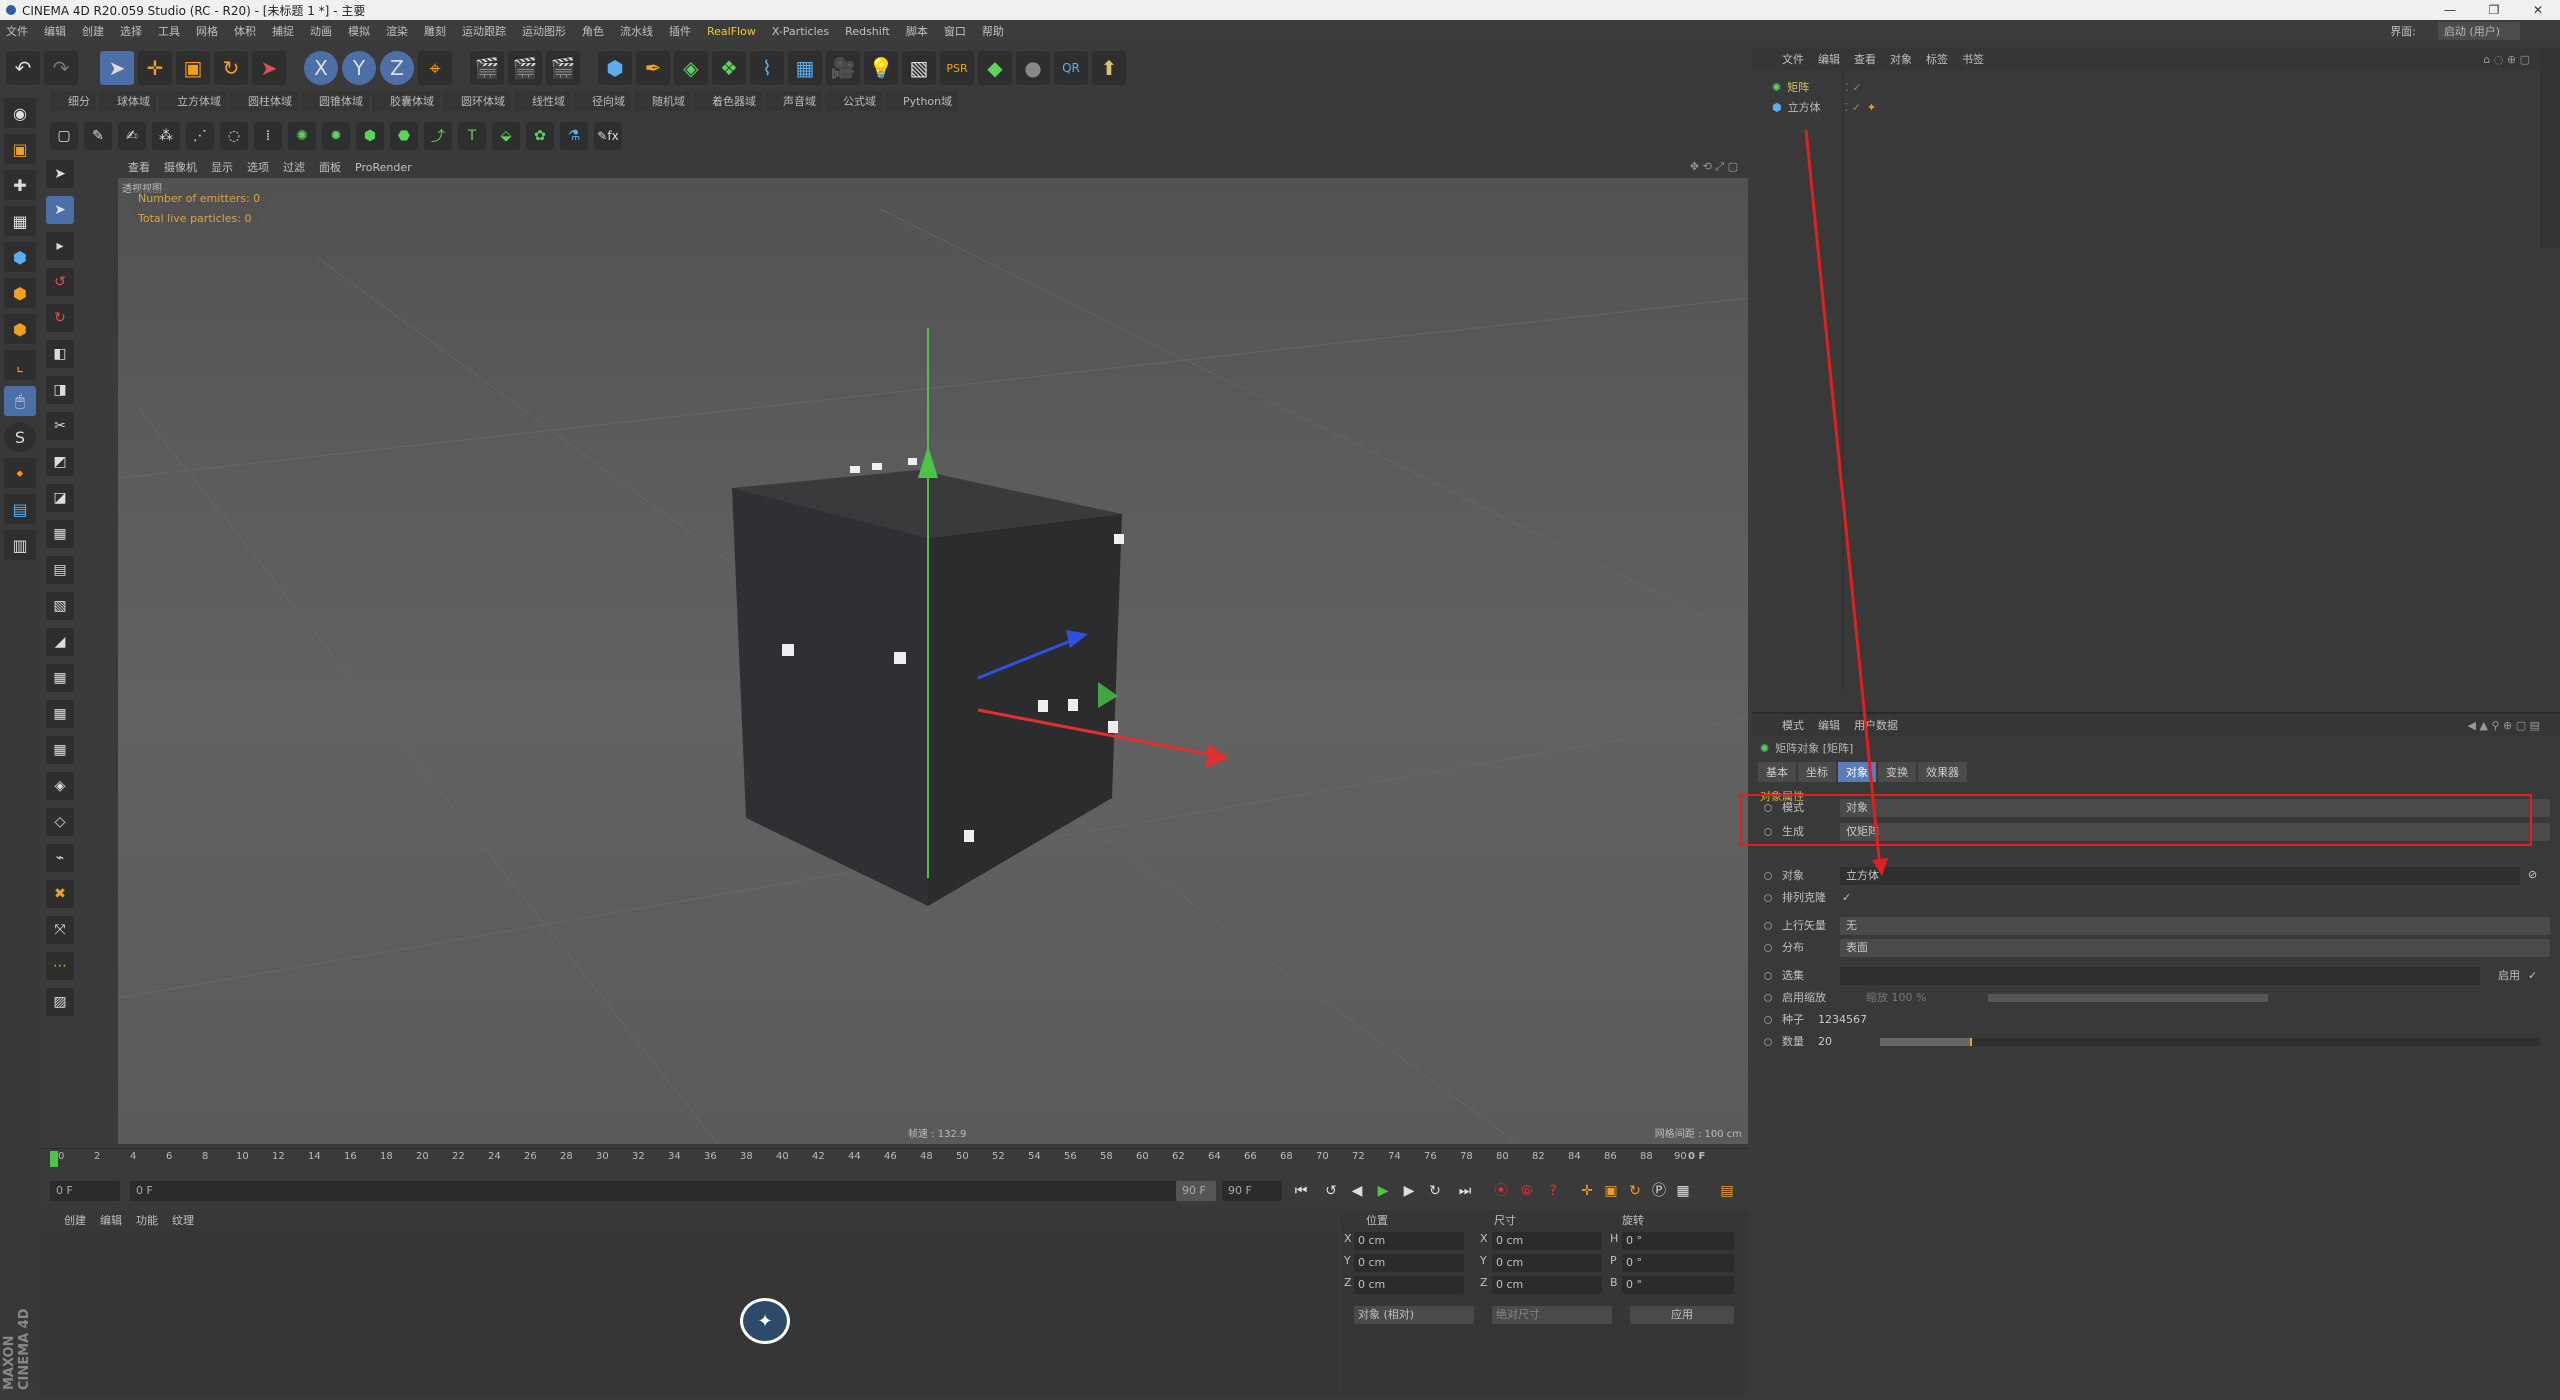  Describe the element at coordinates (1552, 1315) in the screenshot. I see `coord-size-mode-select: 绝对尺寸` at that location.